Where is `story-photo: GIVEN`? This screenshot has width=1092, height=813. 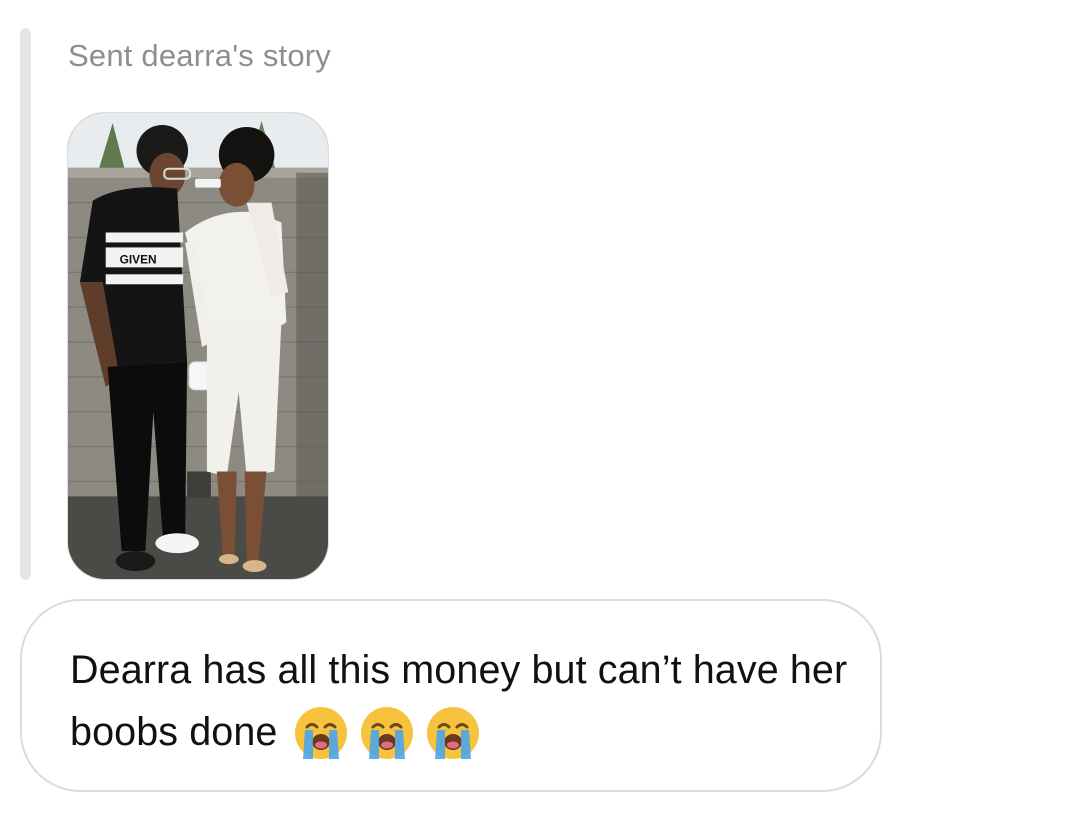 story-photo: GIVEN is located at coordinates (198, 346).